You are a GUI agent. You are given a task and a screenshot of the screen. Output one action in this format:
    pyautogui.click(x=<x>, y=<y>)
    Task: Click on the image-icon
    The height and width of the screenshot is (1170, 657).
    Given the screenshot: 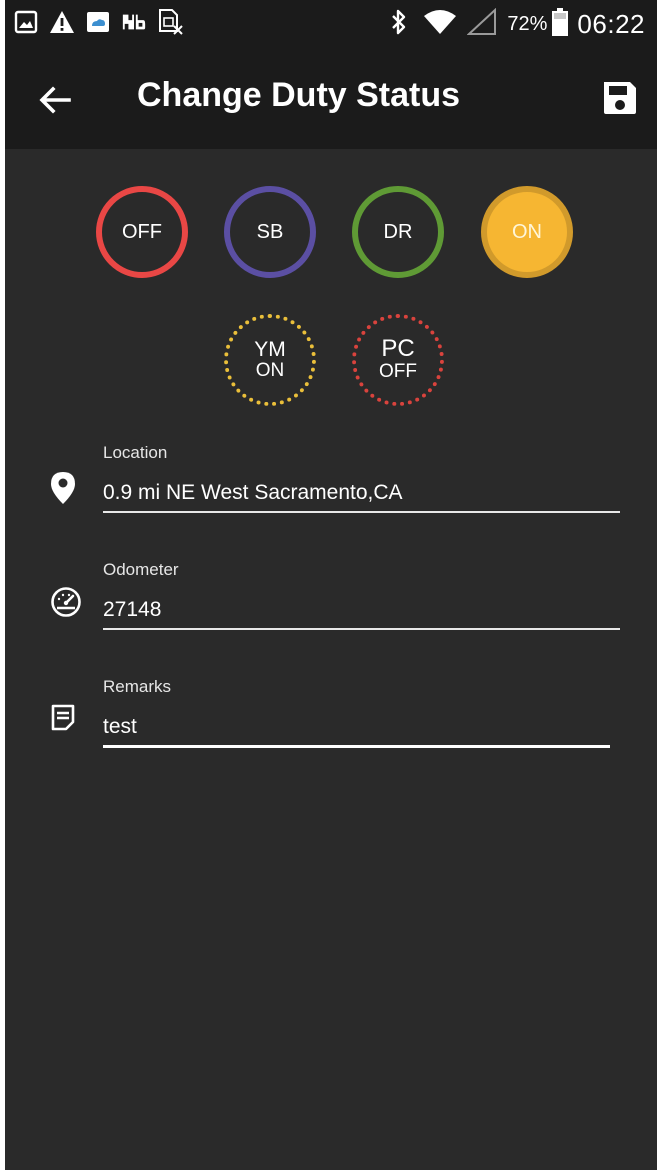 What is the action you would take?
    pyautogui.click(x=26, y=22)
    